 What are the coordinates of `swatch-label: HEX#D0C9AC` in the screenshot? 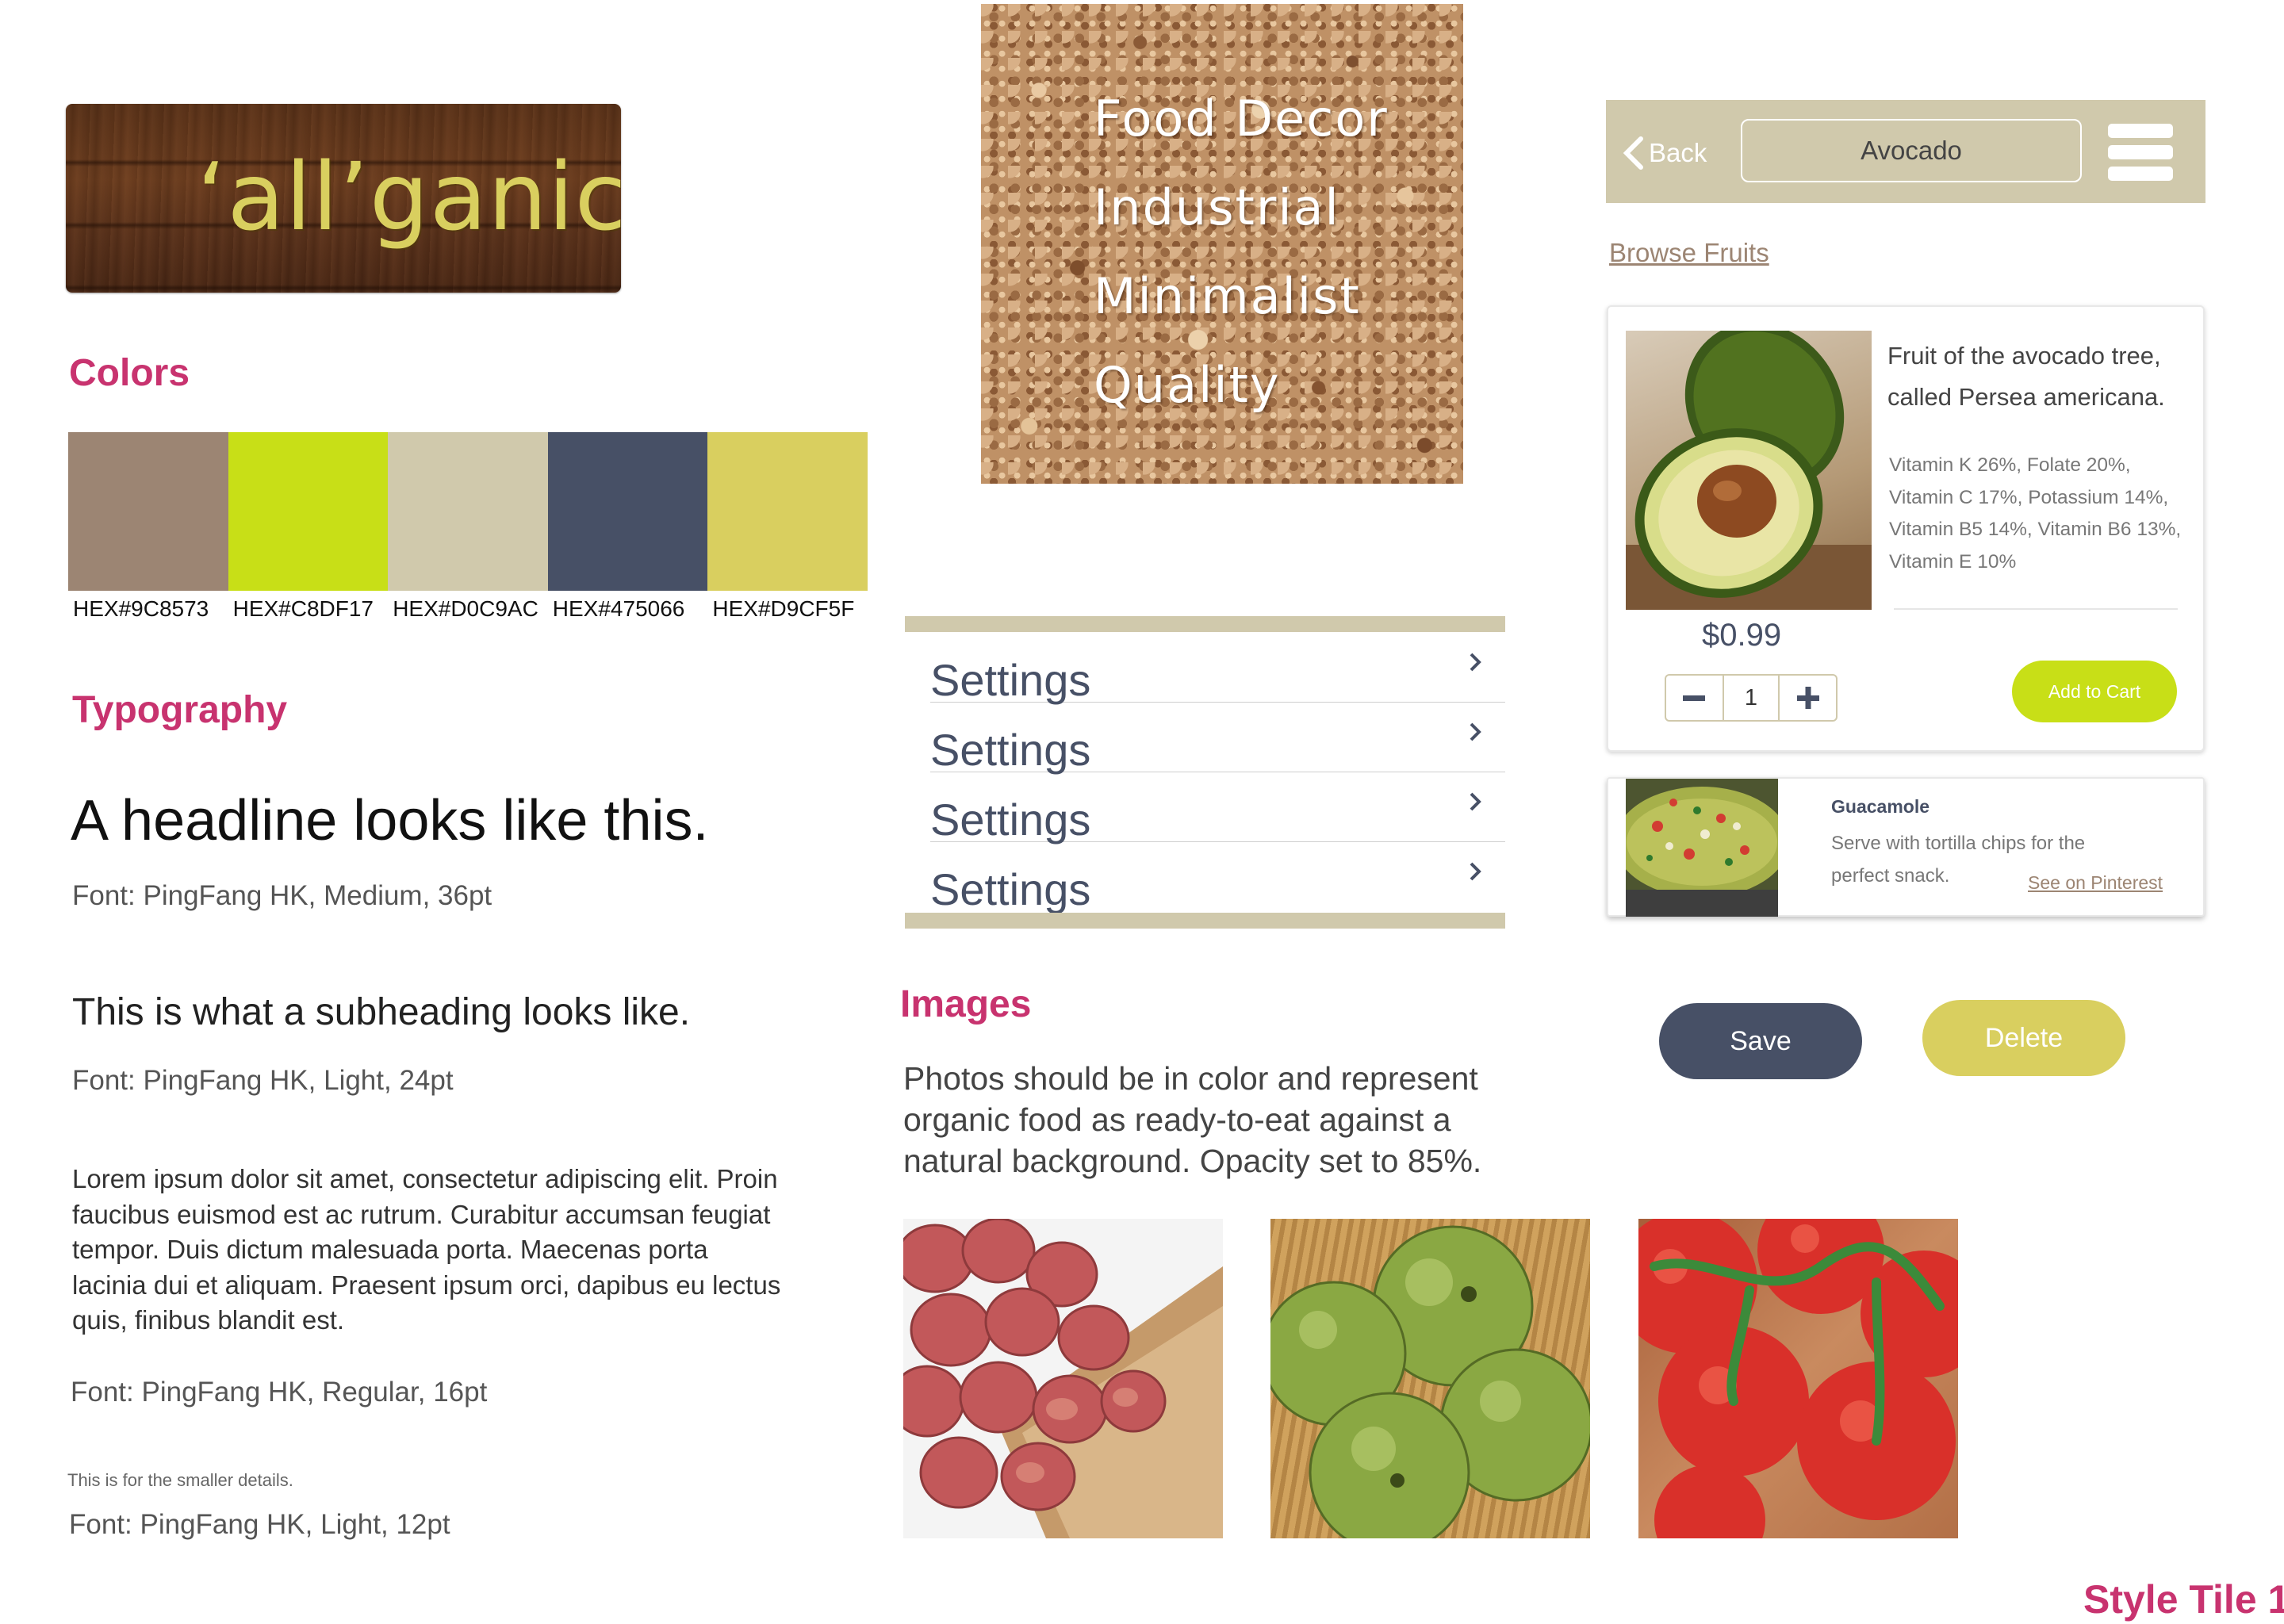 It's located at (465, 608).